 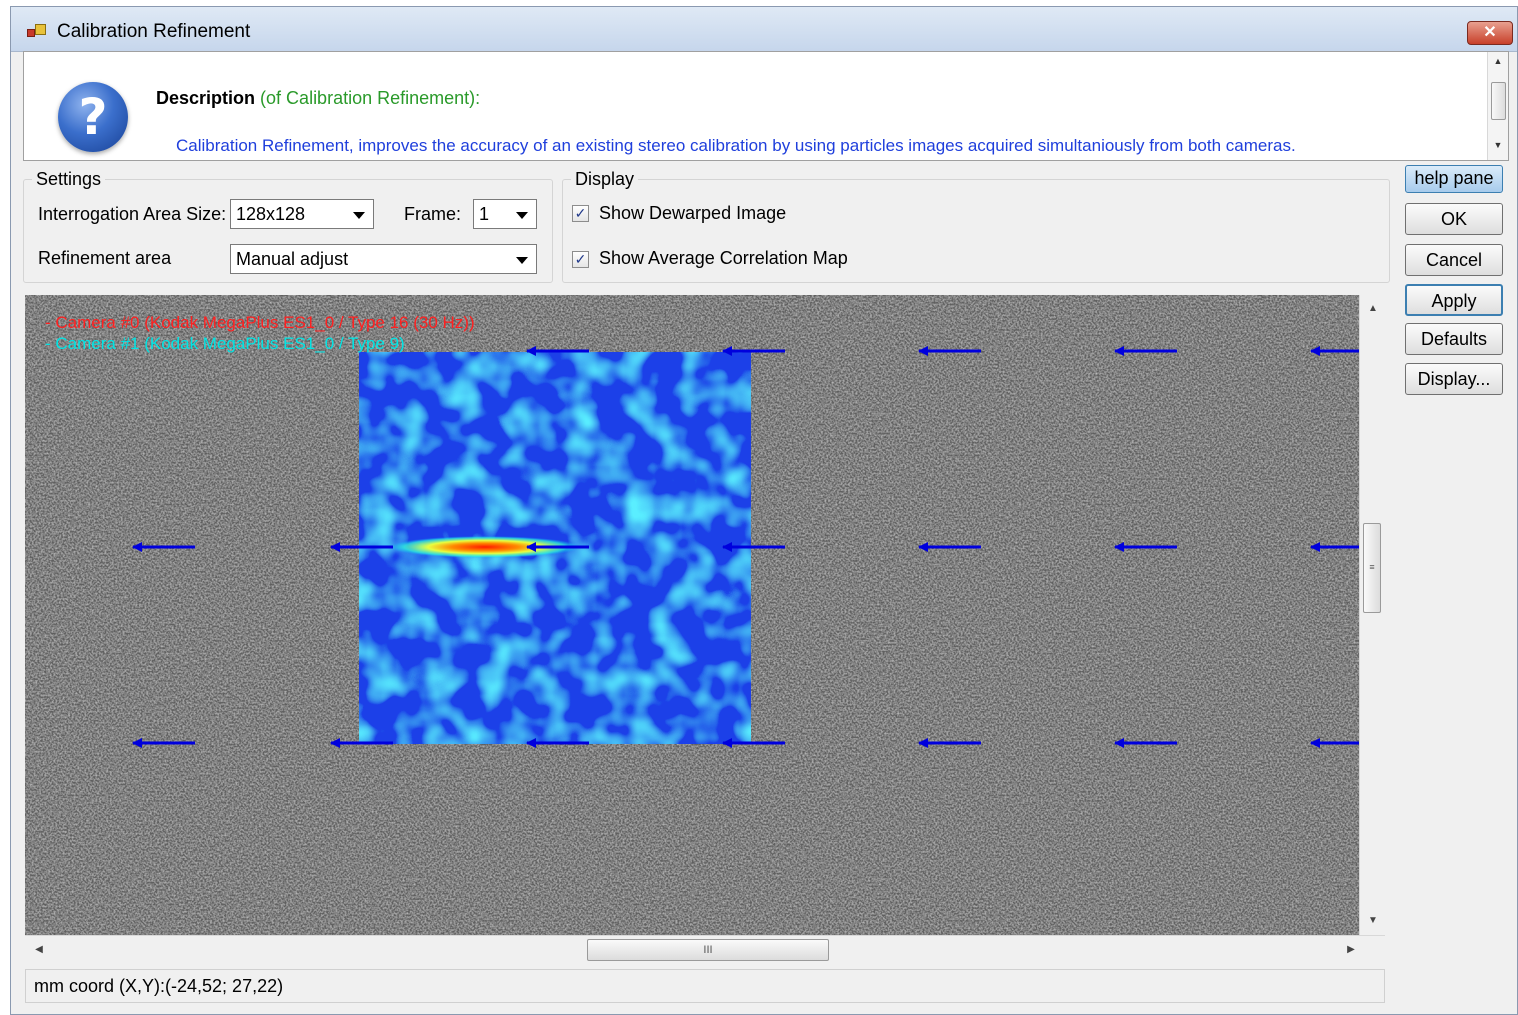 What do you see at coordinates (1372, 568) in the screenshot?
I see `vertical-scroll-thumb: ≡` at bounding box center [1372, 568].